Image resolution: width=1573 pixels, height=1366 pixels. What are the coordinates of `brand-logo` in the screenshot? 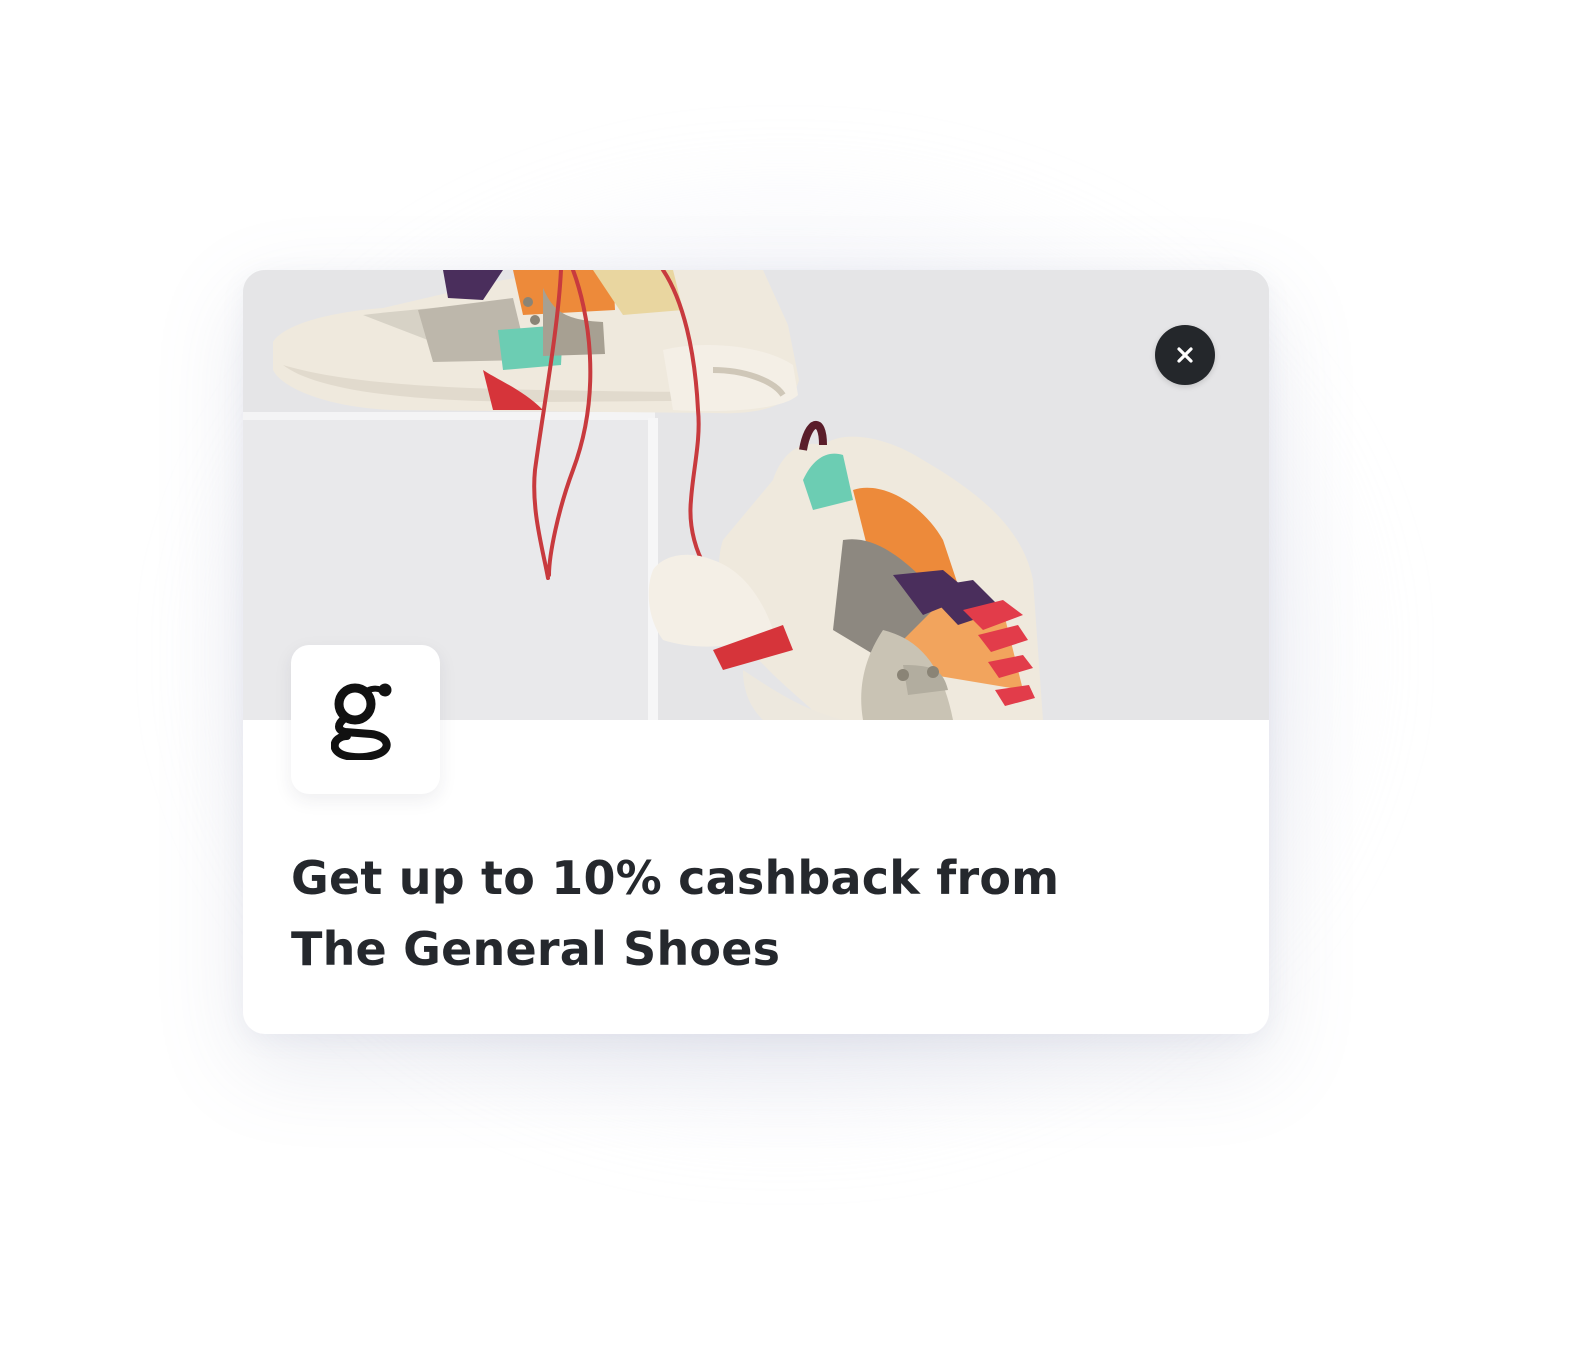 It's located at (365, 719).